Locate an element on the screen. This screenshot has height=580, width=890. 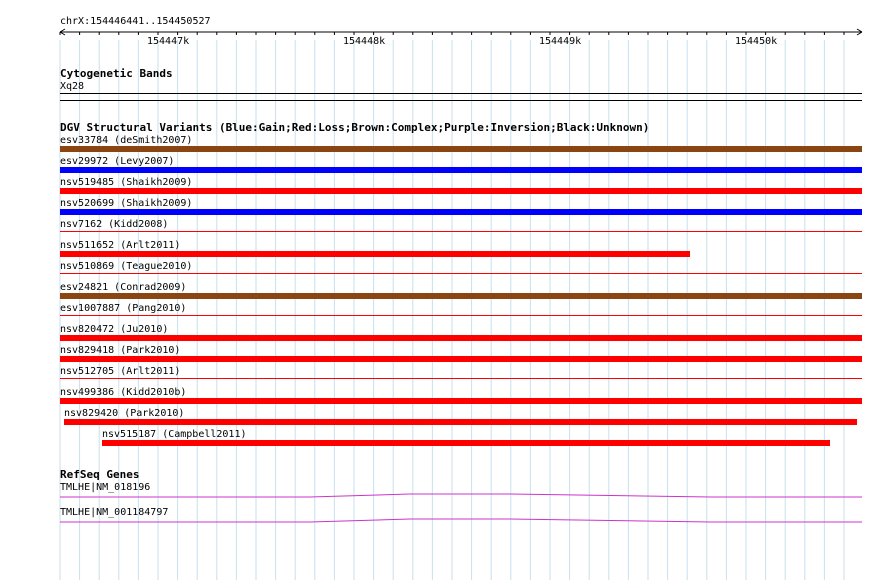
variant-bar-esv29972 is located at coordinates (461, 170).